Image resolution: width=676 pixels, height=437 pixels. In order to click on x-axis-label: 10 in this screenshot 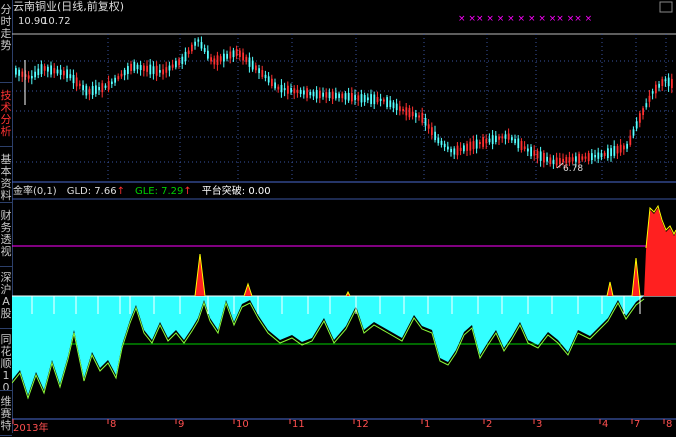, I will do `click(242, 424)`.